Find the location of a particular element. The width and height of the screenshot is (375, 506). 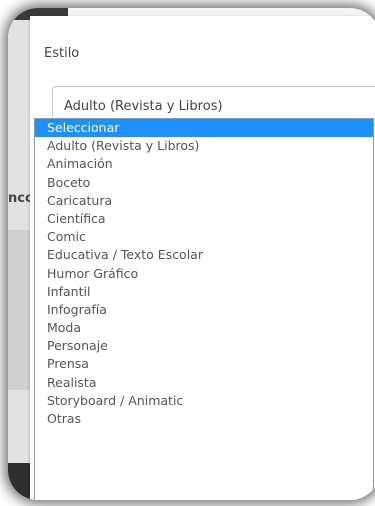

dropdown-option: Comic is located at coordinates (204, 237).